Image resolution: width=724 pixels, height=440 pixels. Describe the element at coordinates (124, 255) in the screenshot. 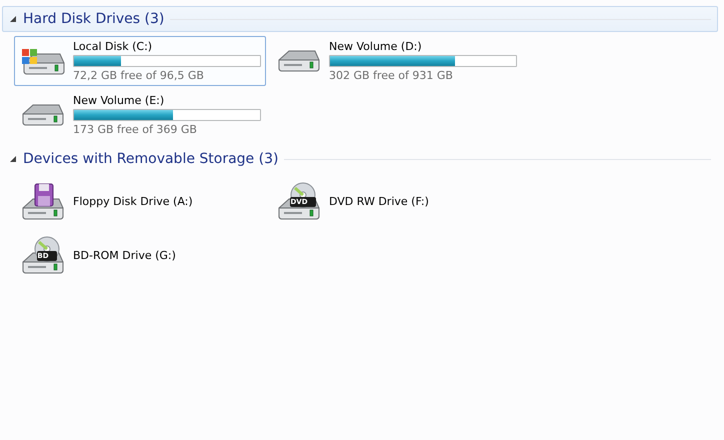

I see `drive-label: BD-ROM Drive (G:)` at that location.